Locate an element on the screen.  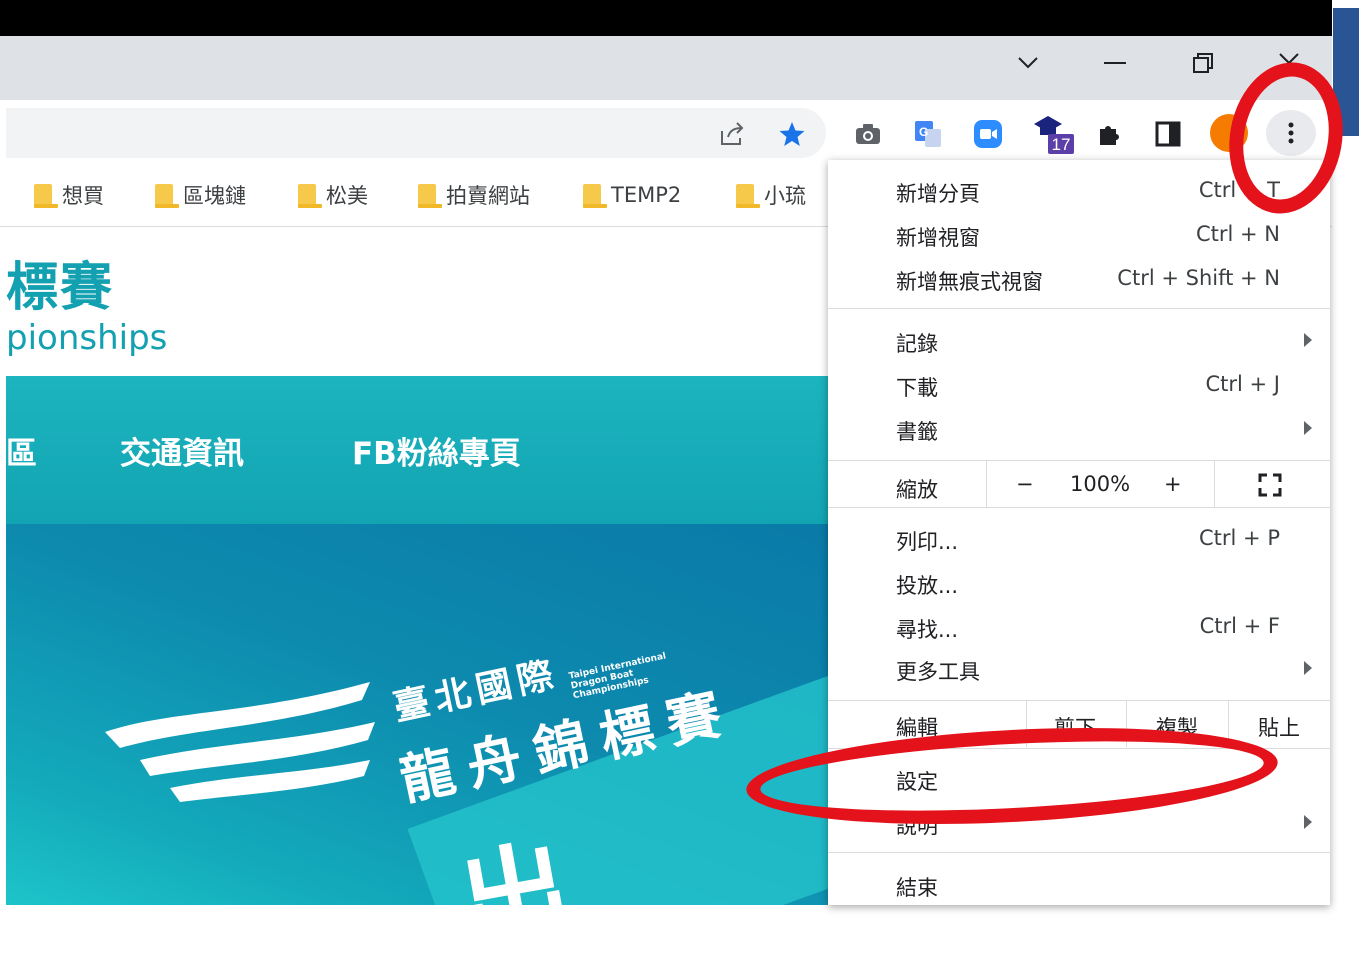
menu-item-downloads: 下載 Ctrl + J is located at coordinates (1079, 386).